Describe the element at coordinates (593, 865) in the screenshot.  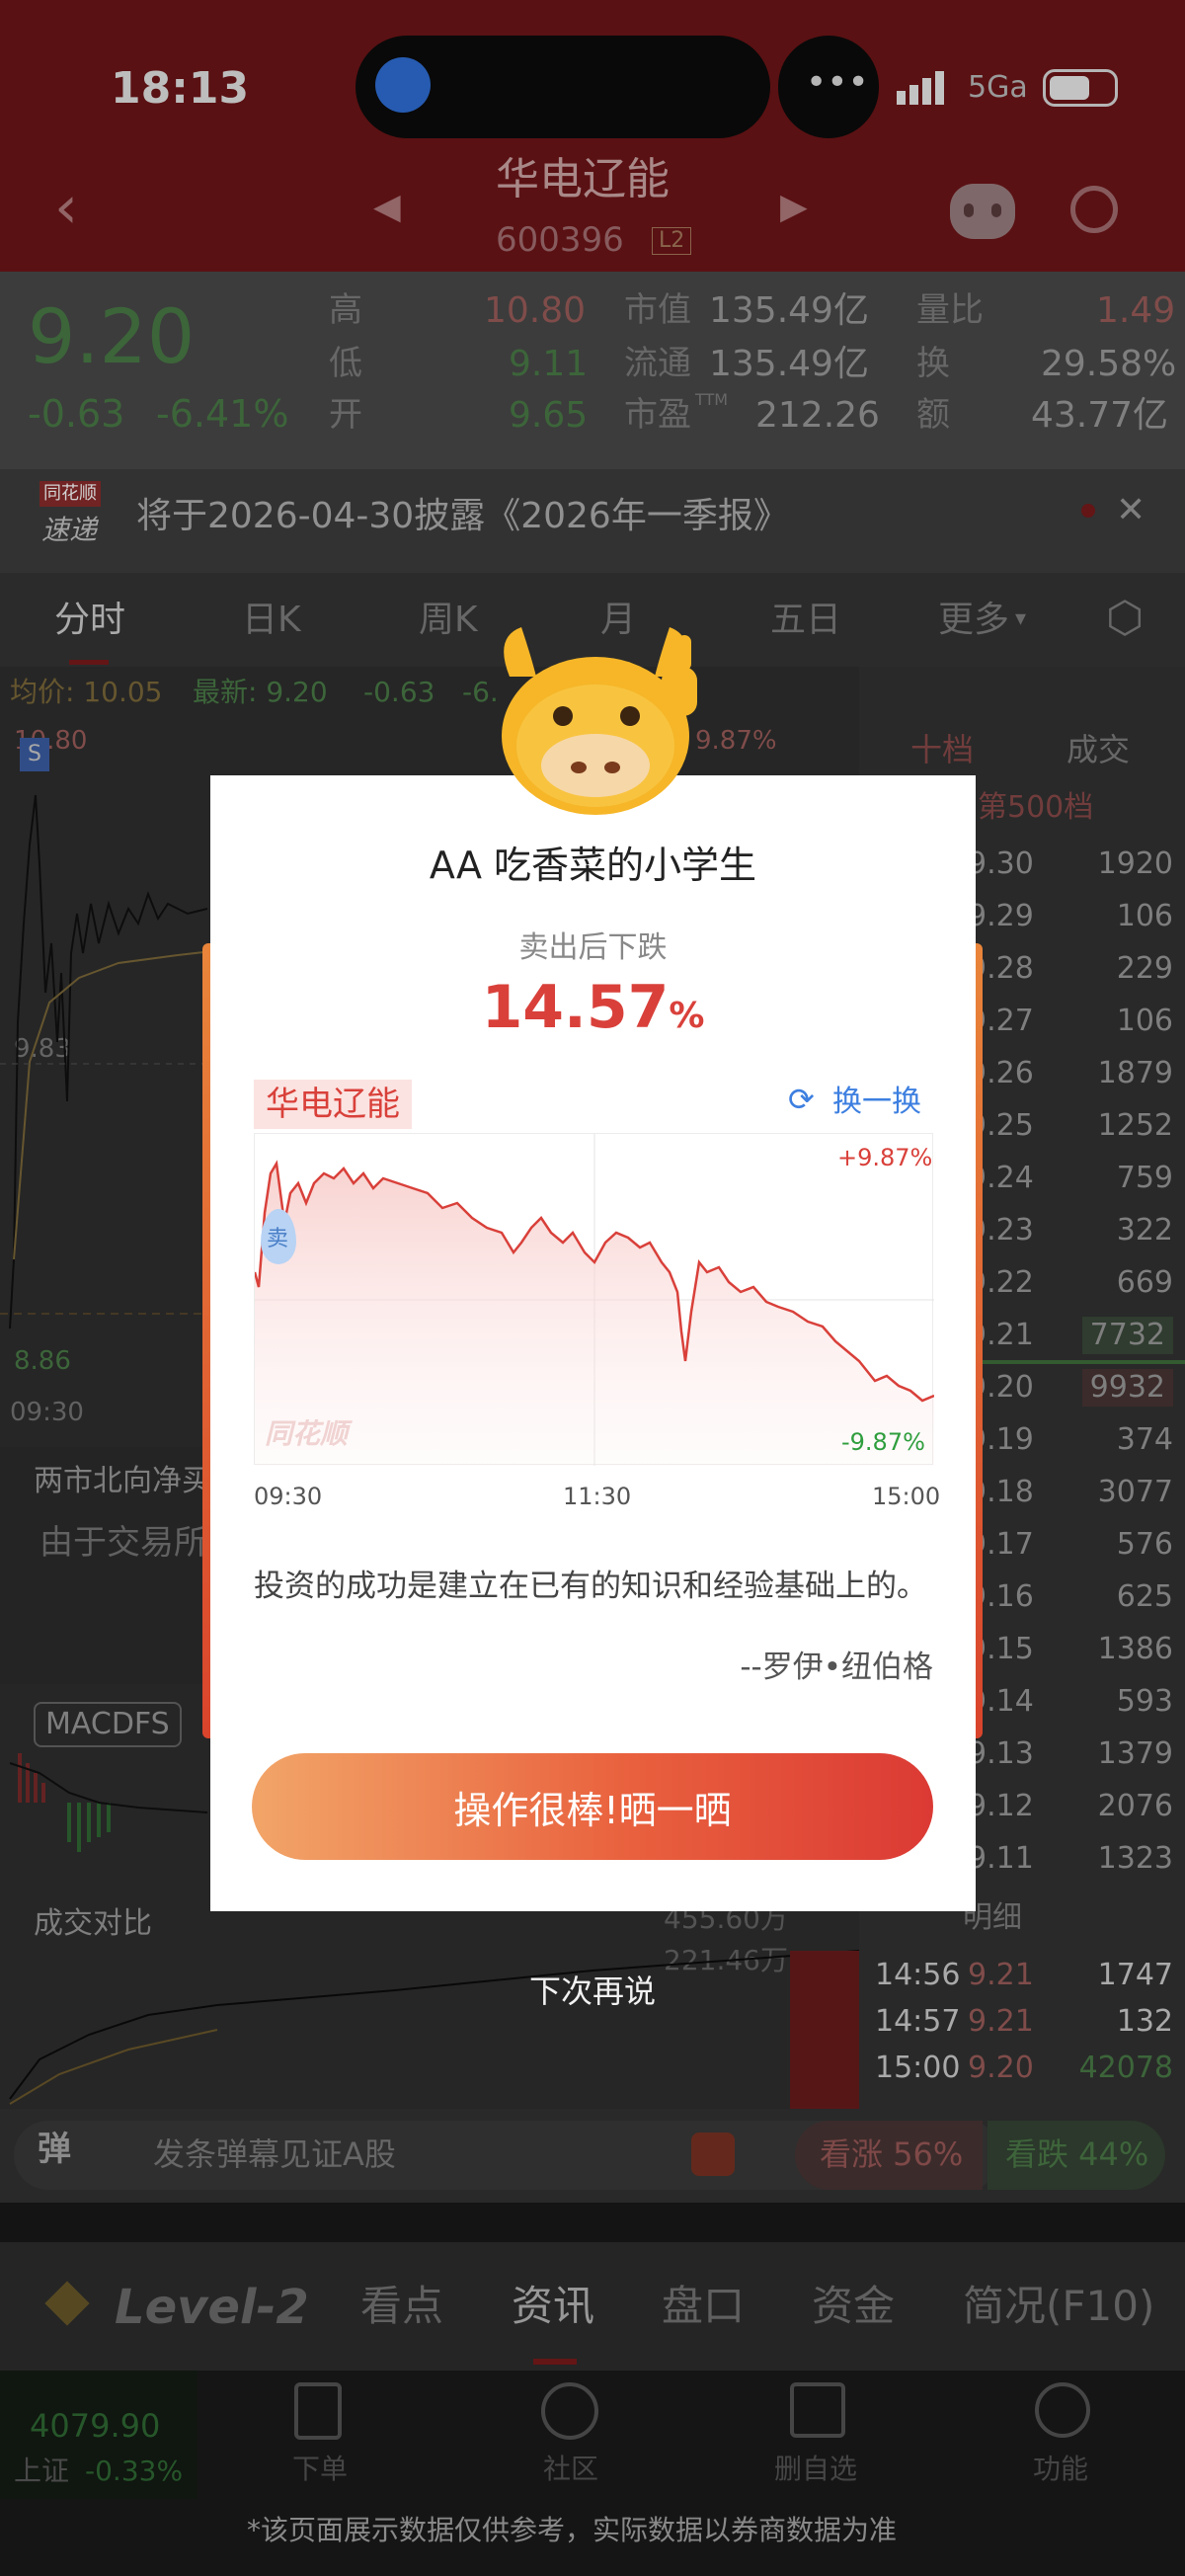
I see `username: AA 吃香菜的小学生` at that location.